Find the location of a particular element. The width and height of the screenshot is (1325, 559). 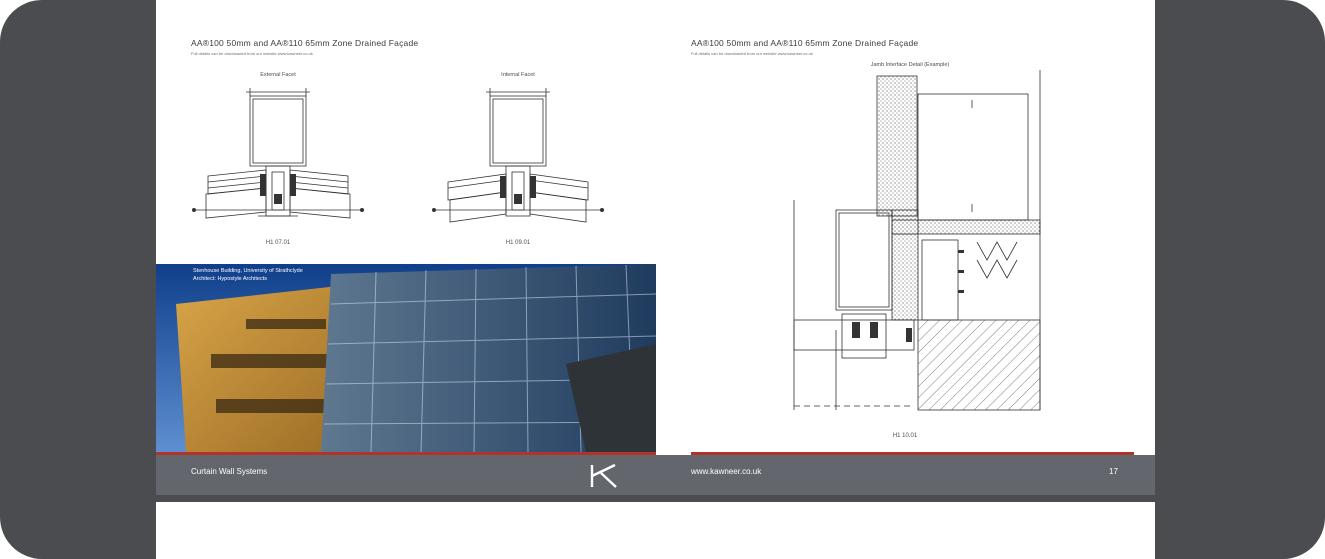

external-facet-caption: External Facet is located at coordinates (278, 75).